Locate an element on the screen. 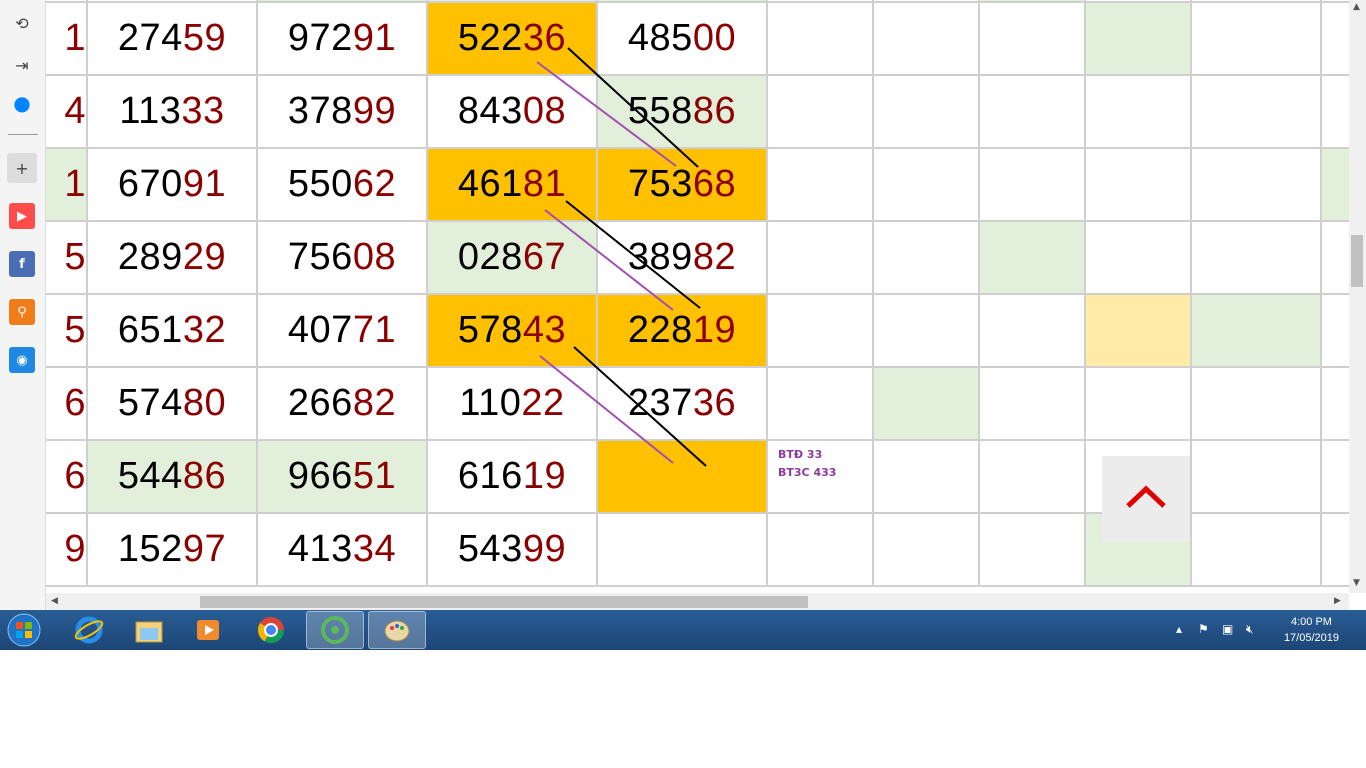  chrome-icon is located at coordinates (271, 630).